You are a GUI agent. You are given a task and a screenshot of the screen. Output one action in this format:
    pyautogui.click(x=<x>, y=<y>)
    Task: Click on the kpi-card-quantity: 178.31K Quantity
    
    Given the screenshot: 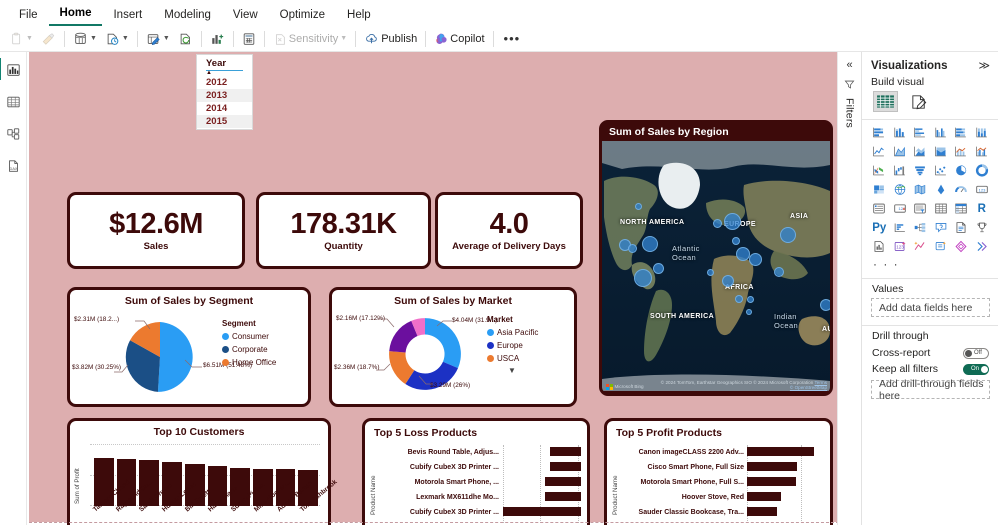 What is the action you would take?
    pyautogui.click(x=343, y=230)
    